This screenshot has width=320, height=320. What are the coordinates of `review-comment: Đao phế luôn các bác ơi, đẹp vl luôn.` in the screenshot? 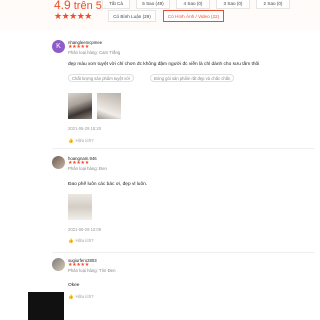 It's located at (108, 184).